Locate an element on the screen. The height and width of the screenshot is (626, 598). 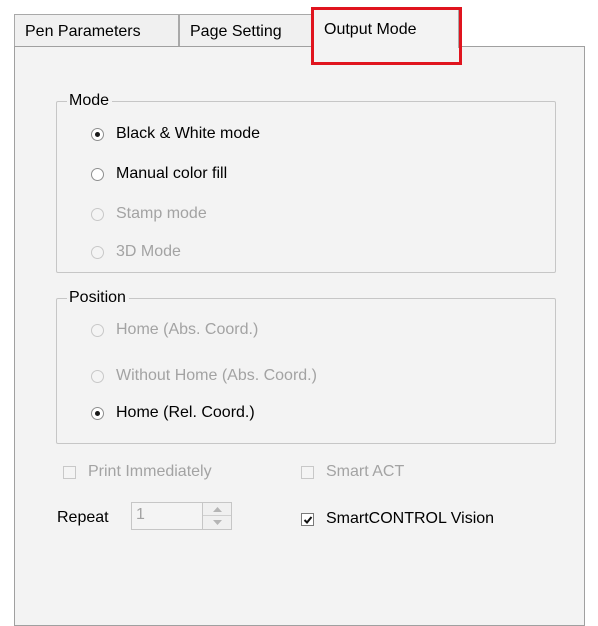
tab-label: Output Mode is located at coordinates (370, 29).